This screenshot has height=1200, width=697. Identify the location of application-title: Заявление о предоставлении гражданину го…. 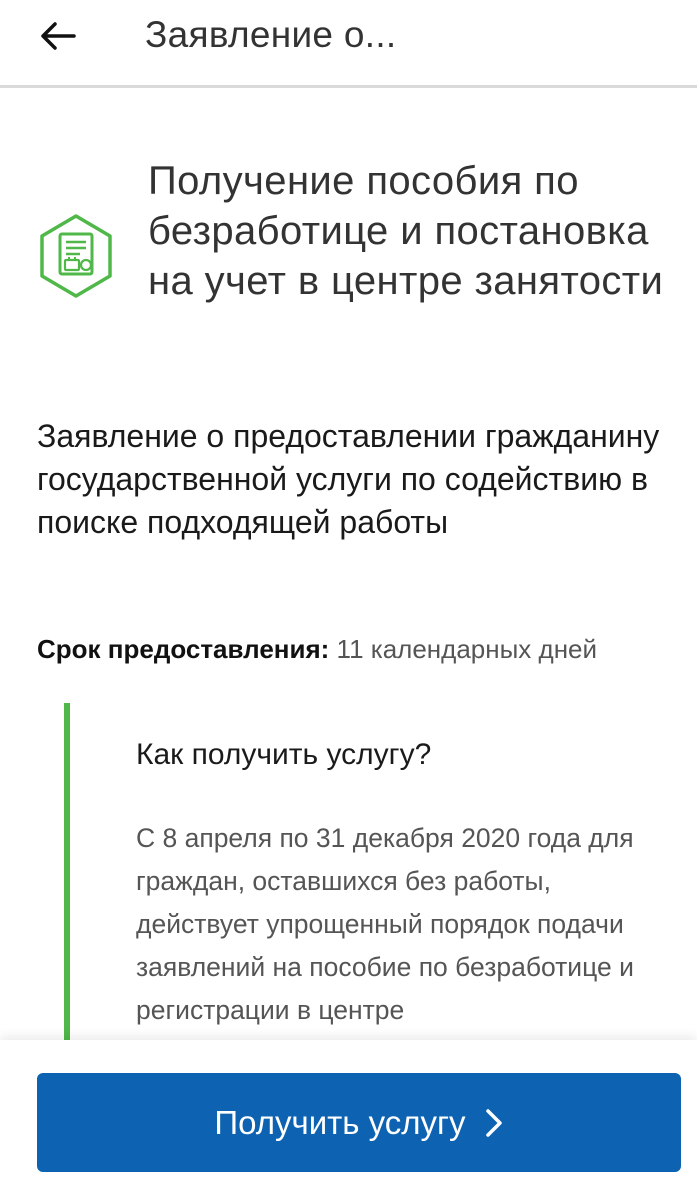
(348, 479).